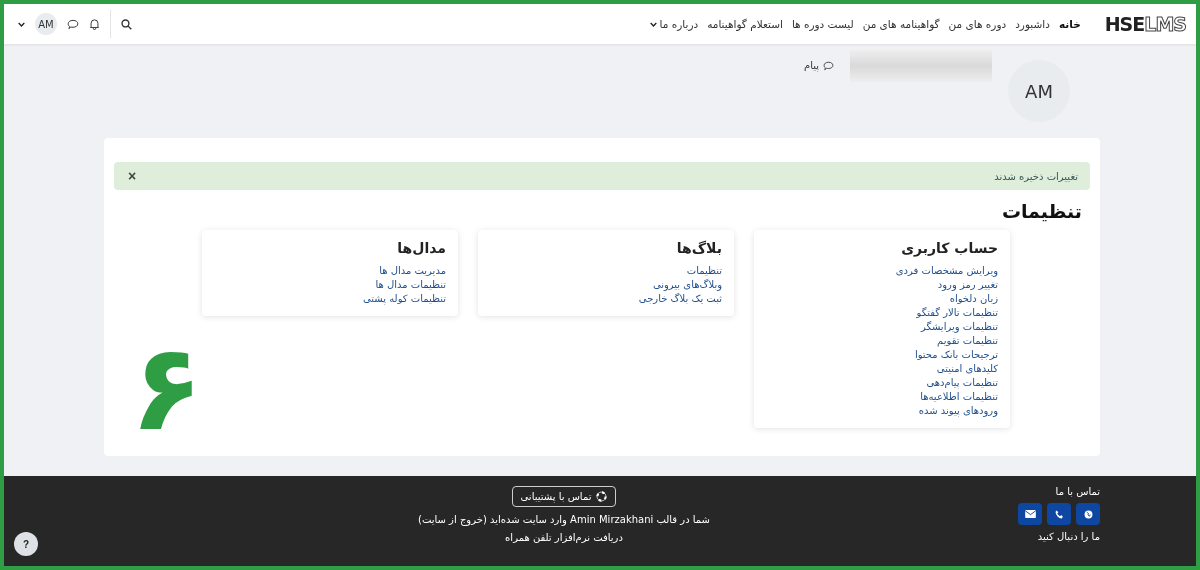 The image size is (1200, 570). I want to click on settings-link: ورودهای پیوند شده, so click(958, 411).